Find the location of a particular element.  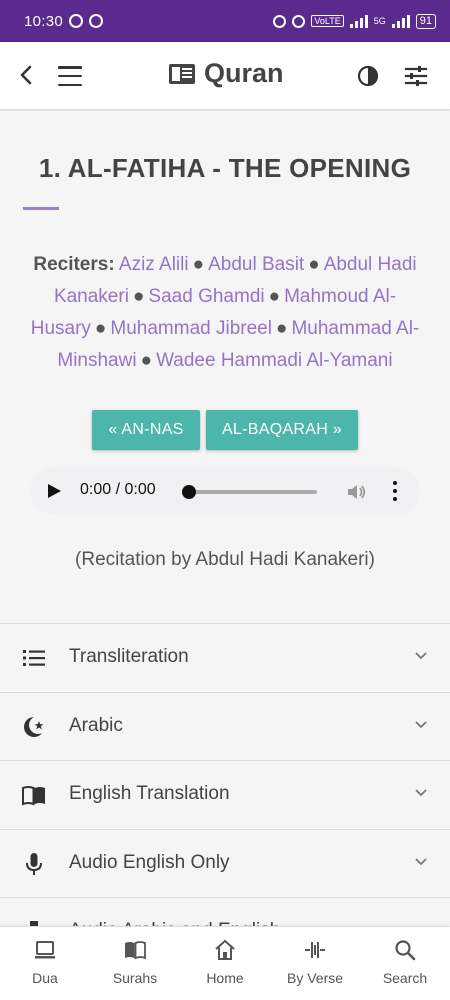

back-arrow-icon is located at coordinates (27, 76).